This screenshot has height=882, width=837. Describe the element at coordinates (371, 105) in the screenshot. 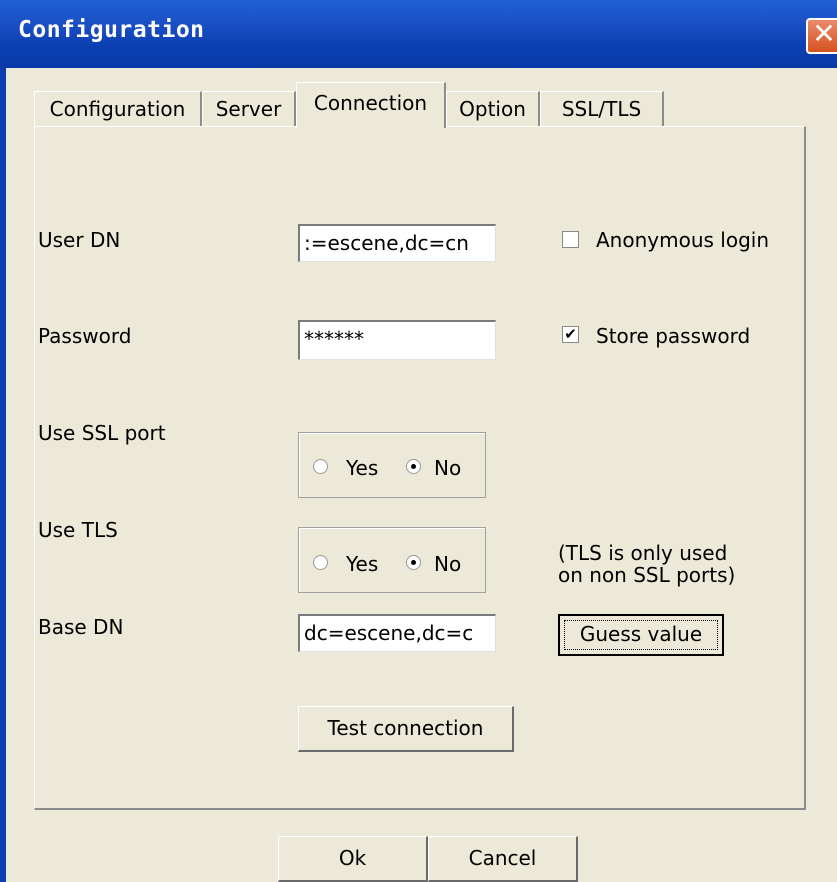

I see `tab-connection: Connection` at that location.